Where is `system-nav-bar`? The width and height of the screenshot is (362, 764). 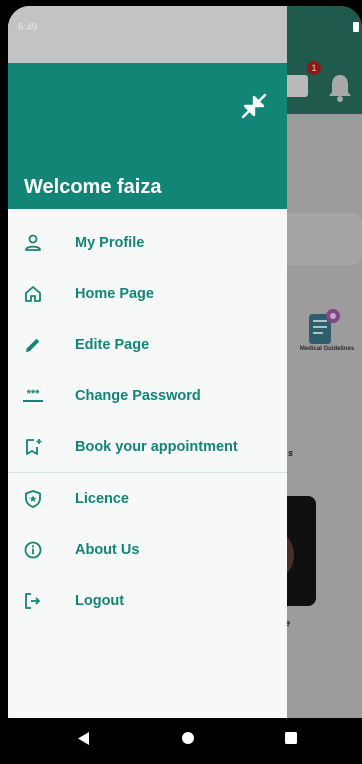
system-nav-bar is located at coordinates (185, 738).